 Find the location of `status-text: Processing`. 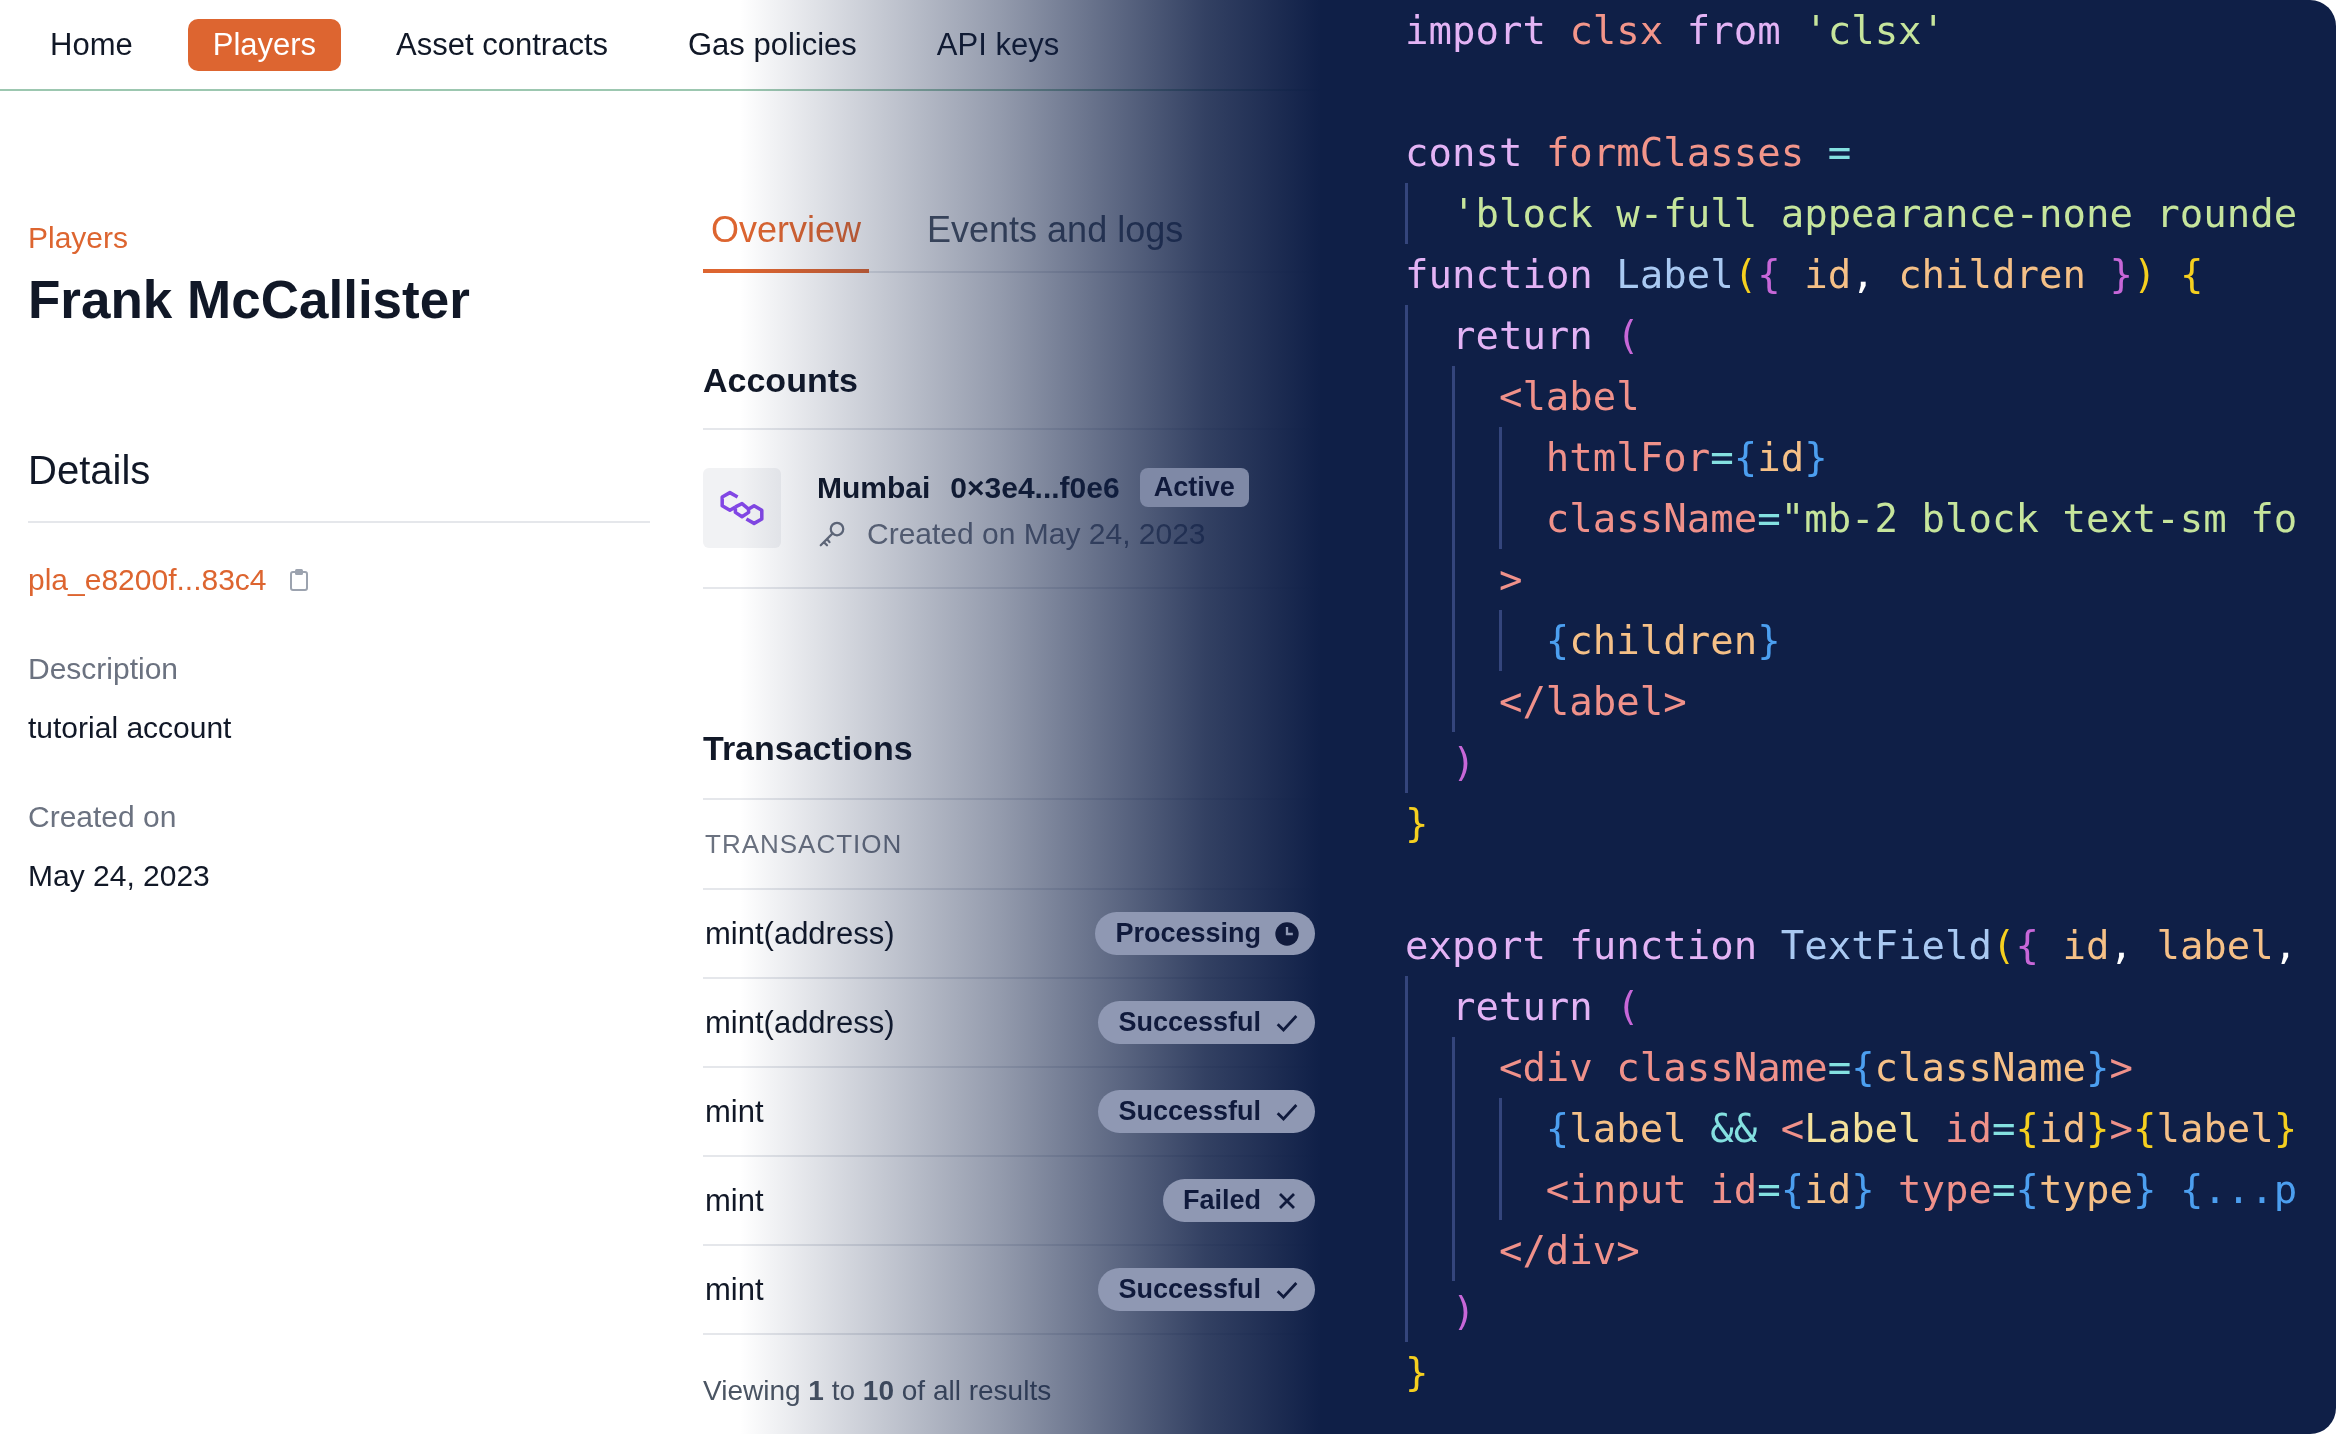

status-text: Processing is located at coordinates (1188, 933).